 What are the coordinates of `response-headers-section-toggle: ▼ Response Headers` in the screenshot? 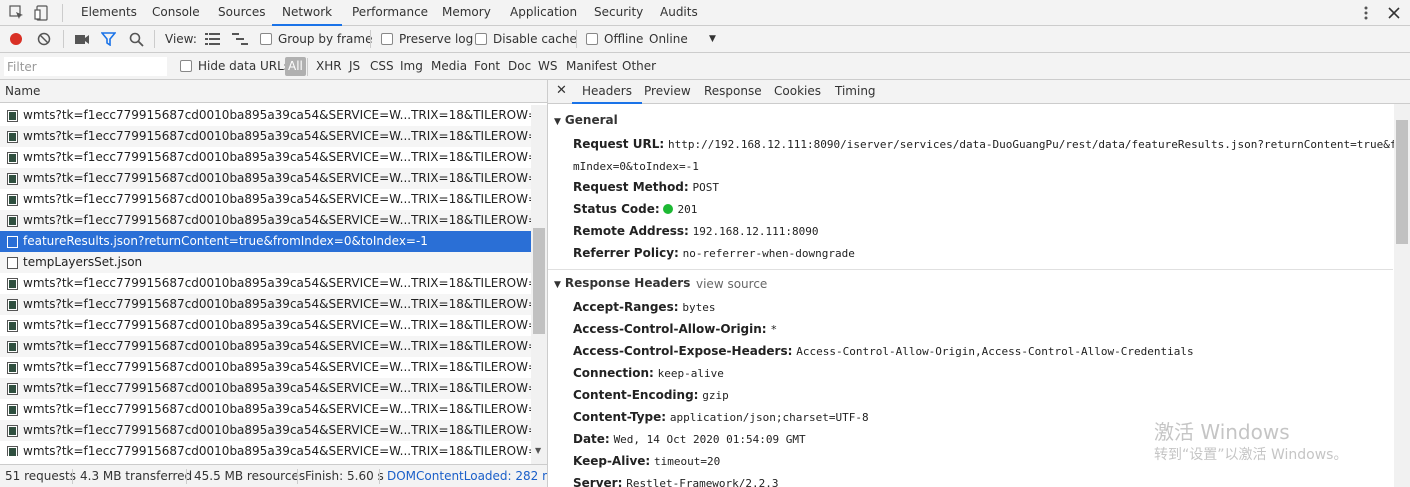 It's located at (622, 283).